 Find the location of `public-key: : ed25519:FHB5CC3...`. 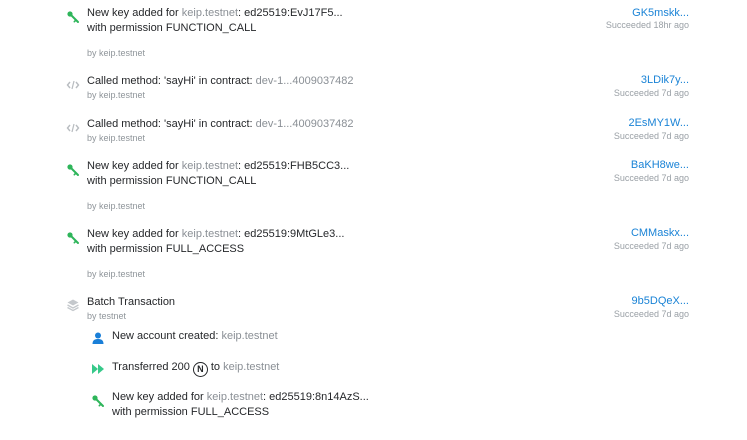

public-key: : ed25519:FHB5CC3... is located at coordinates (294, 166).